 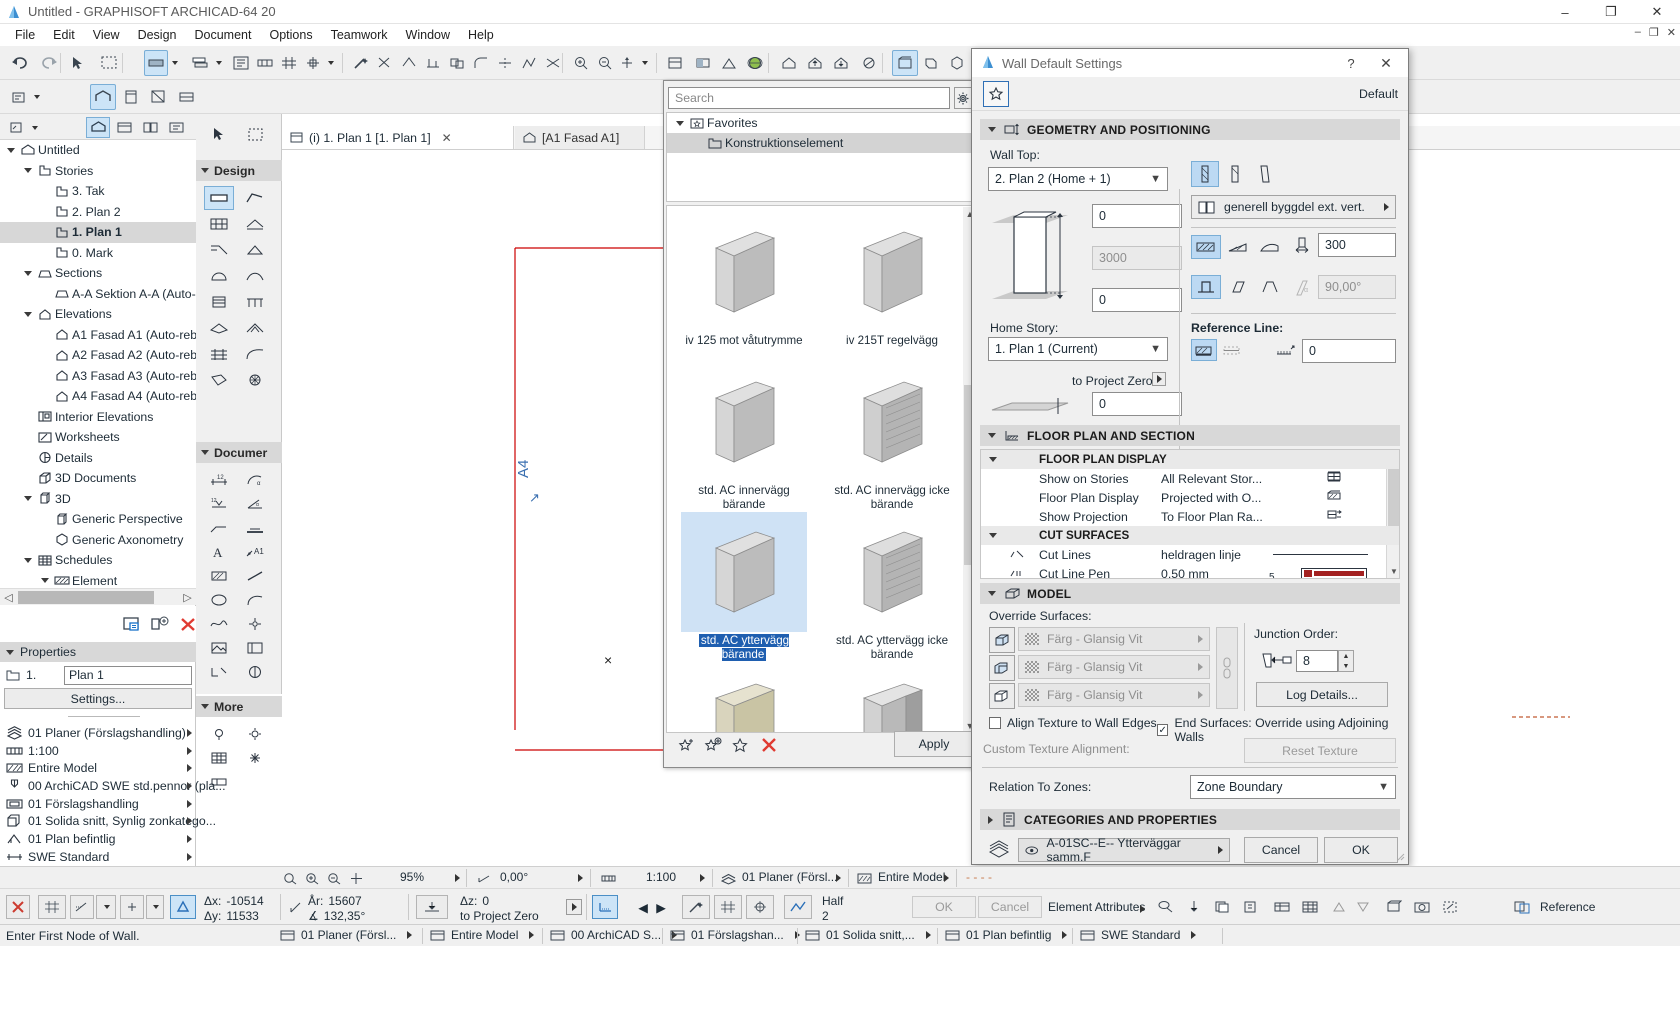 What do you see at coordinates (255, 528) in the screenshot?
I see `zone-label-tool` at bounding box center [255, 528].